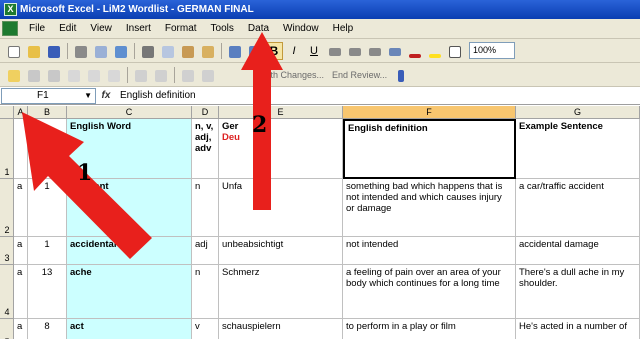 This screenshot has height=339, width=640. Describe the element at coordinates (85, 173) in the screenshot. I see `arrow-1-label: 1` at that location.